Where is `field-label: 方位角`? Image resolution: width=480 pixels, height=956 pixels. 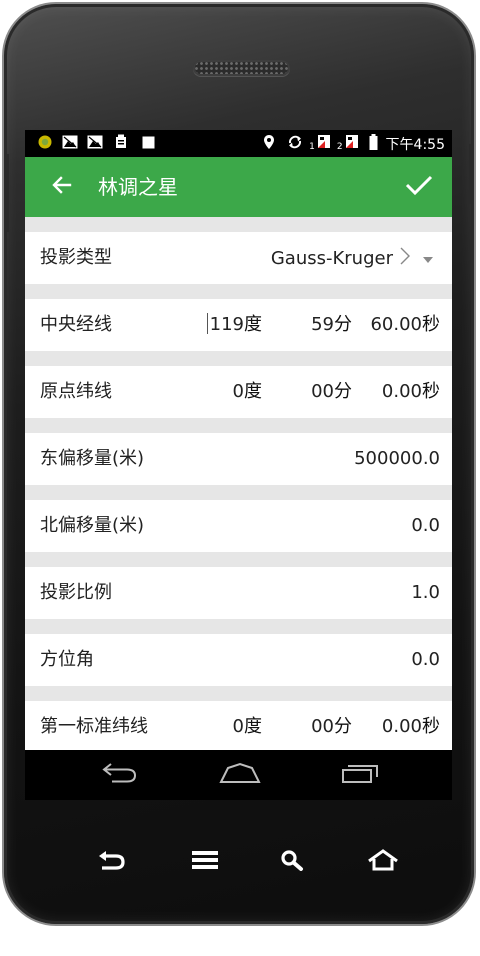 field-label: 方位角 is located at coordinates (67, 659).